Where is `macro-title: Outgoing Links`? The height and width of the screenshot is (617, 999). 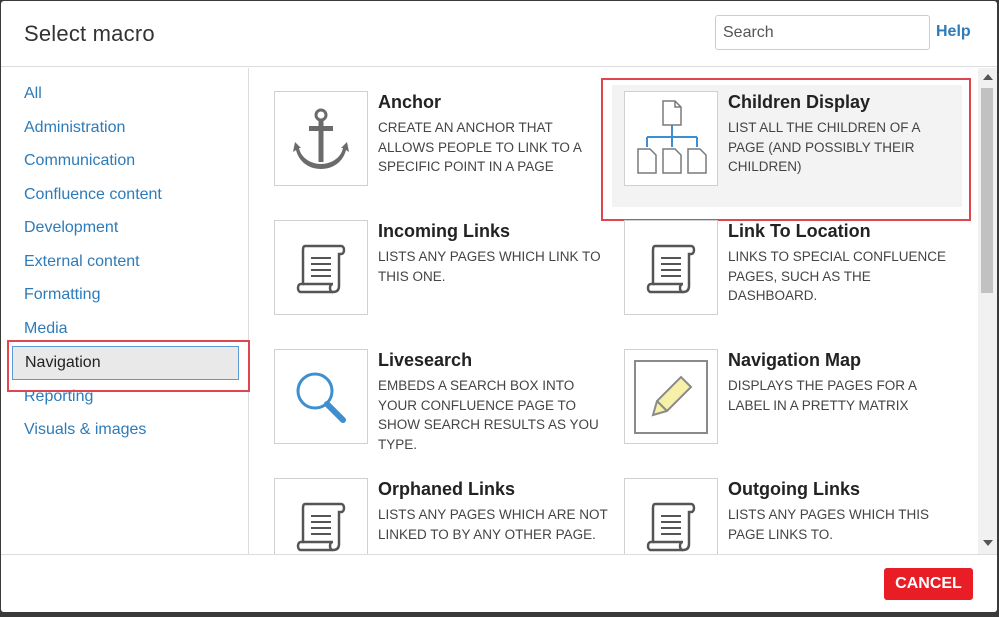 macro-title: Outgoing Links is located at coordinates (794, 489).